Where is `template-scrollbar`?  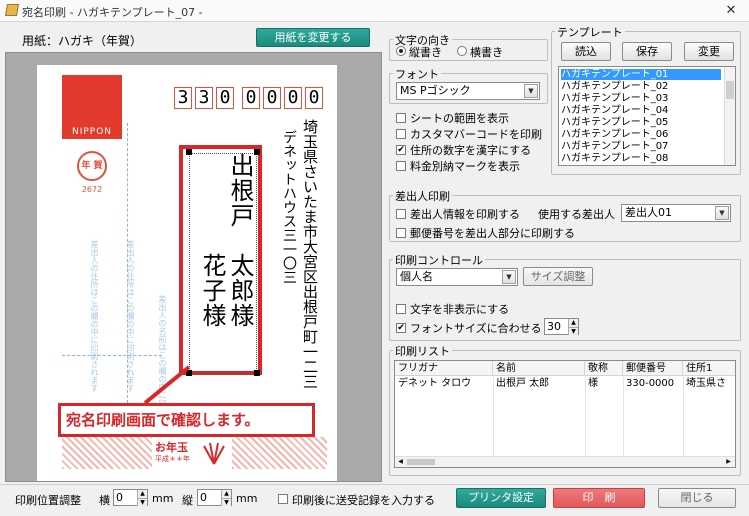
template-scrollbar is located at coordinates (729, 116).